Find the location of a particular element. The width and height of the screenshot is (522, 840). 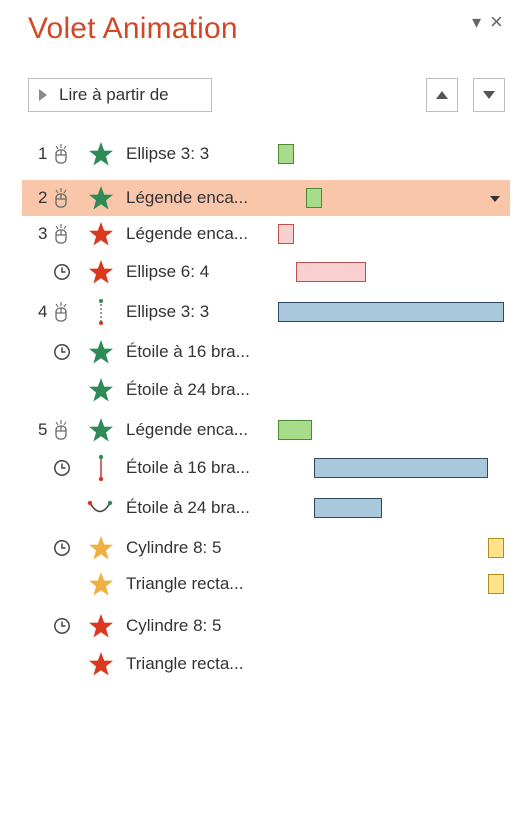

animation-row: 1 Ellipse 3: 3 is located at coordinates (266, 154).